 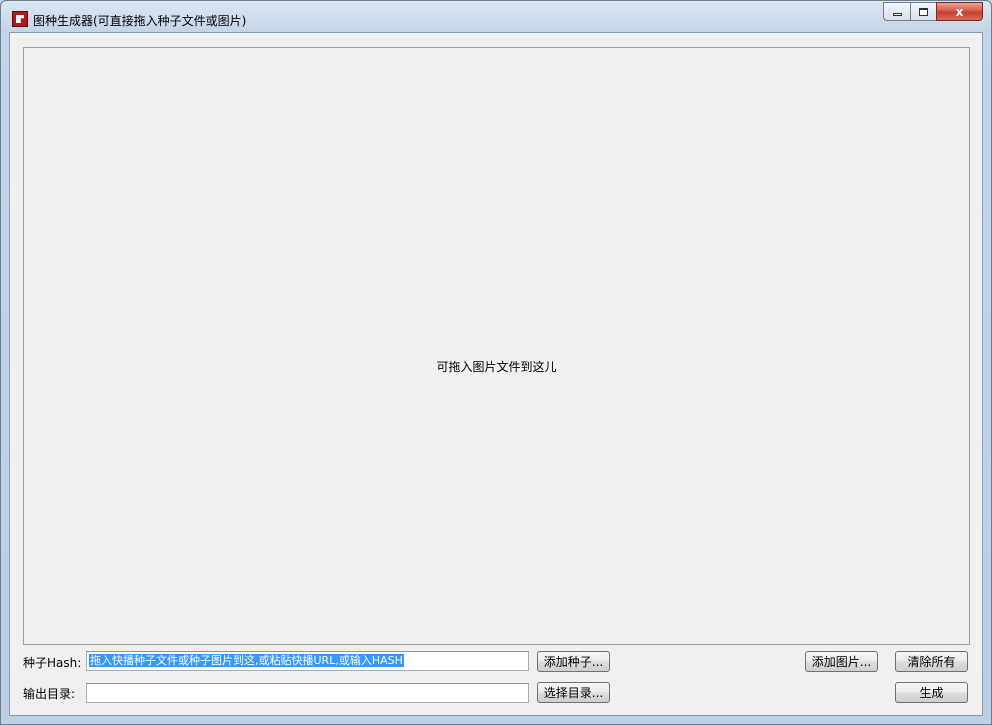 What do you see at coordinates (246, 660) in the screenshot?
I see `seed-hash-value: 拖入快播种子文件或种子图片到这,或粘贴快播URL,或输入HASH` at bounding box center [246, 660].